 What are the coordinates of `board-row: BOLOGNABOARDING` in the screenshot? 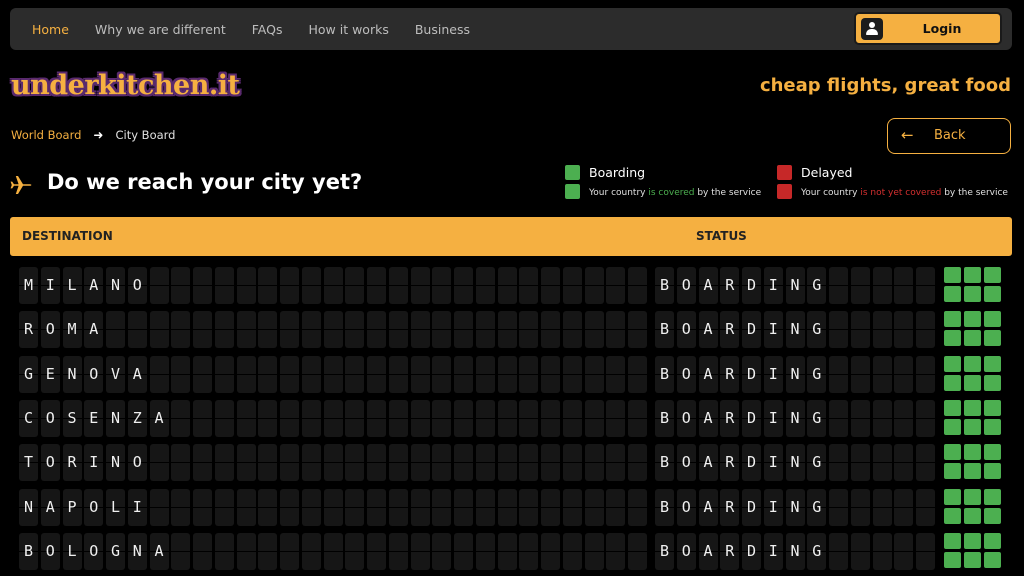 It's located at (512, 552).